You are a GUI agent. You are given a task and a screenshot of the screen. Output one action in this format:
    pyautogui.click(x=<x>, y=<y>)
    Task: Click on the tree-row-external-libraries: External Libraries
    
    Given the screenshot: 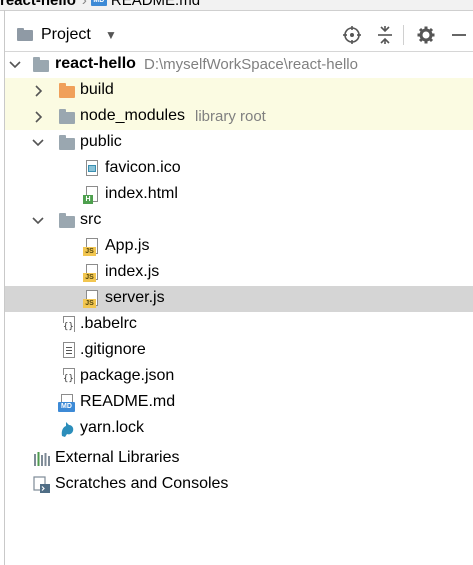 What is the action you would take?
    pyautogui.click(x=239, y=459)
    